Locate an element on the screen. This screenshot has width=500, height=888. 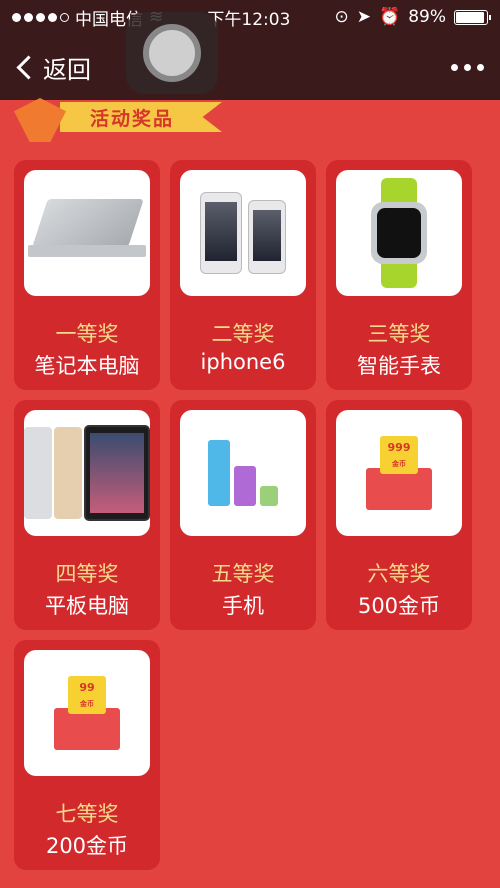
assistive-touch-button is located at coordinates (172, 53).